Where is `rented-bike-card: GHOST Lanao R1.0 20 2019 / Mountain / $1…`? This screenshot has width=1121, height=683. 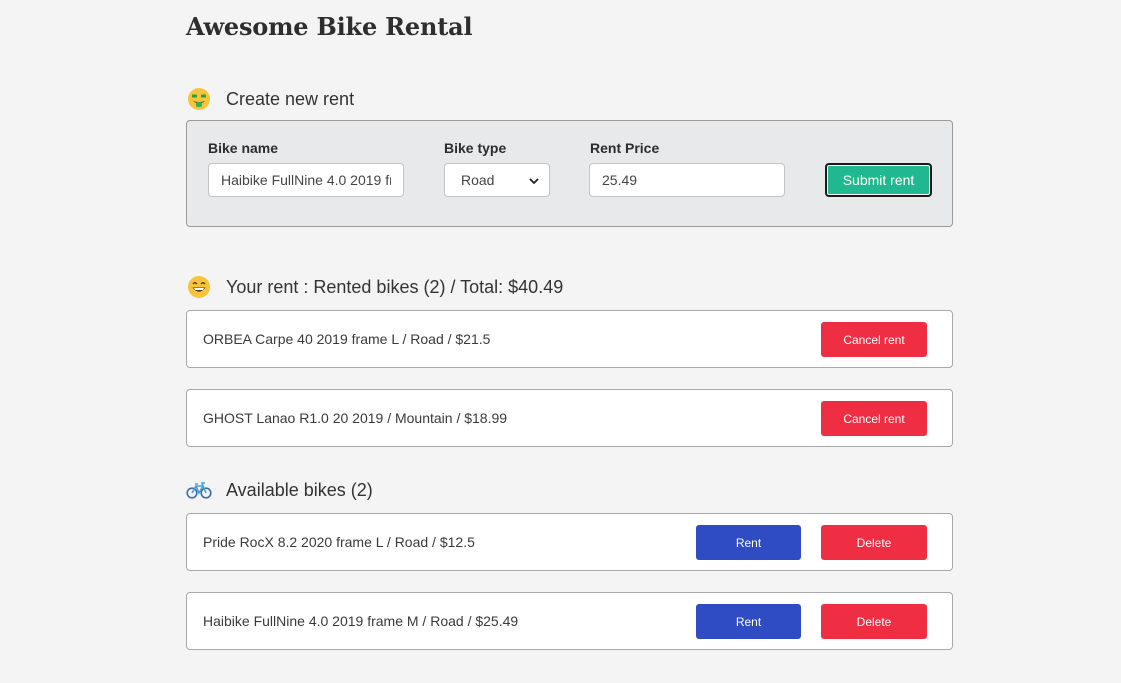
rented-bike-card: GHOST Lanao R1.0 20 2019 / Mountain / $1… is located at coordinates (569, 418).